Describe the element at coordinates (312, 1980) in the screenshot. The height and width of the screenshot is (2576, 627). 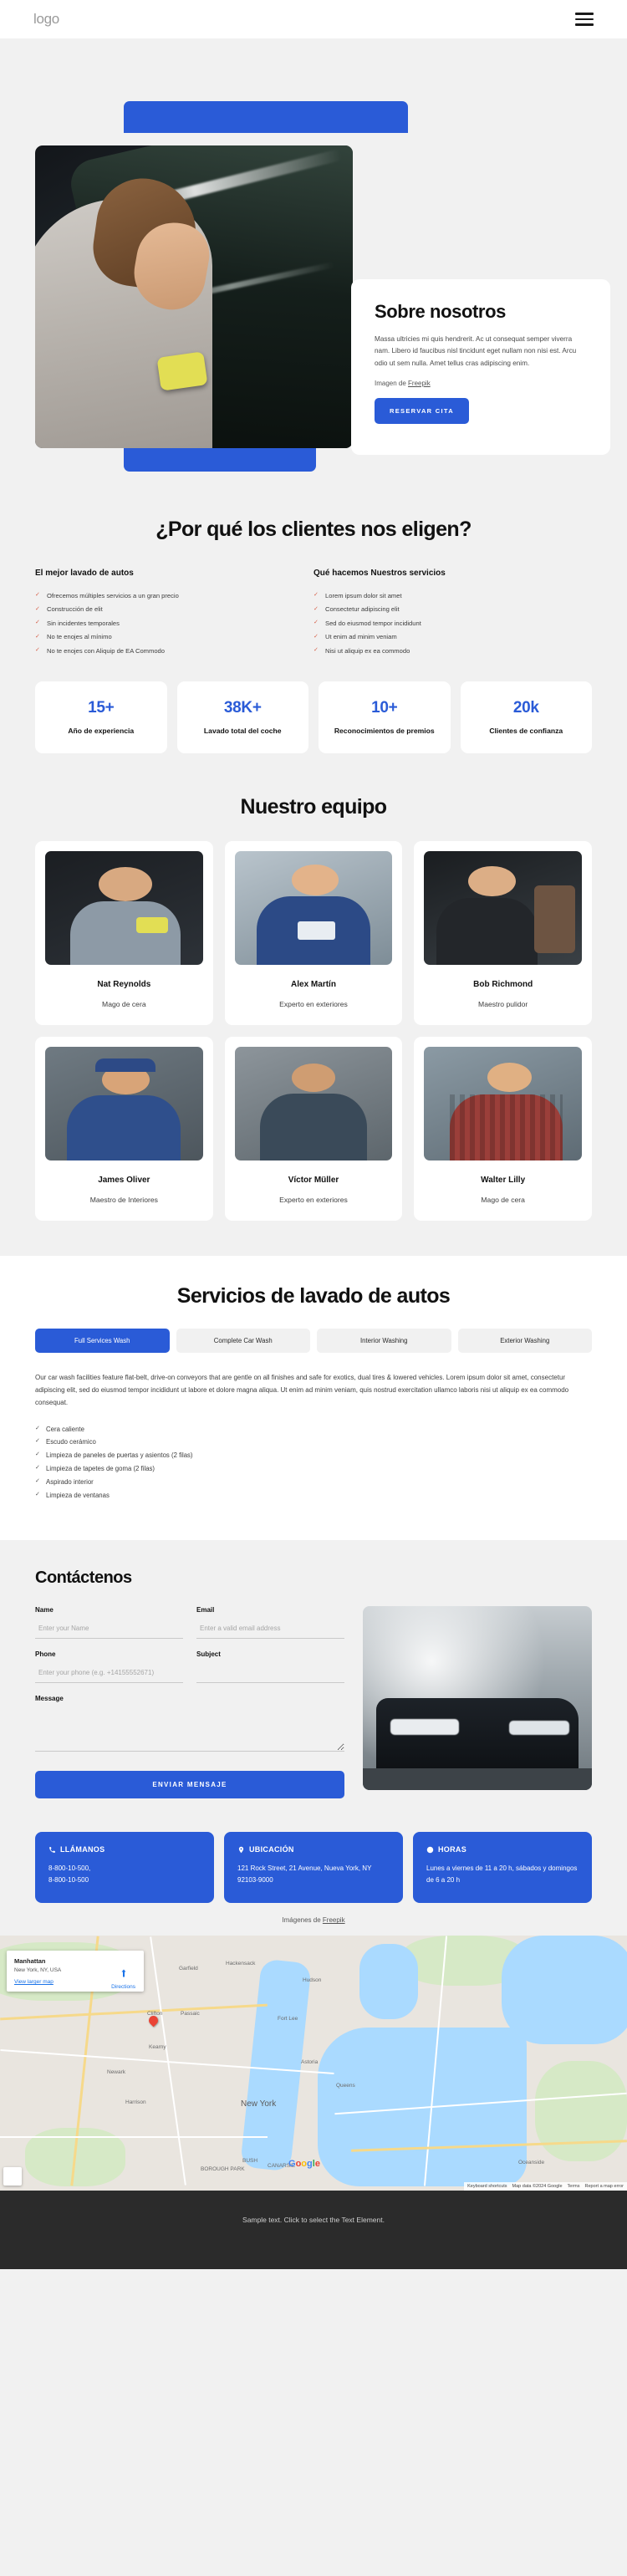
I see `map-label: Hudson` at that location.